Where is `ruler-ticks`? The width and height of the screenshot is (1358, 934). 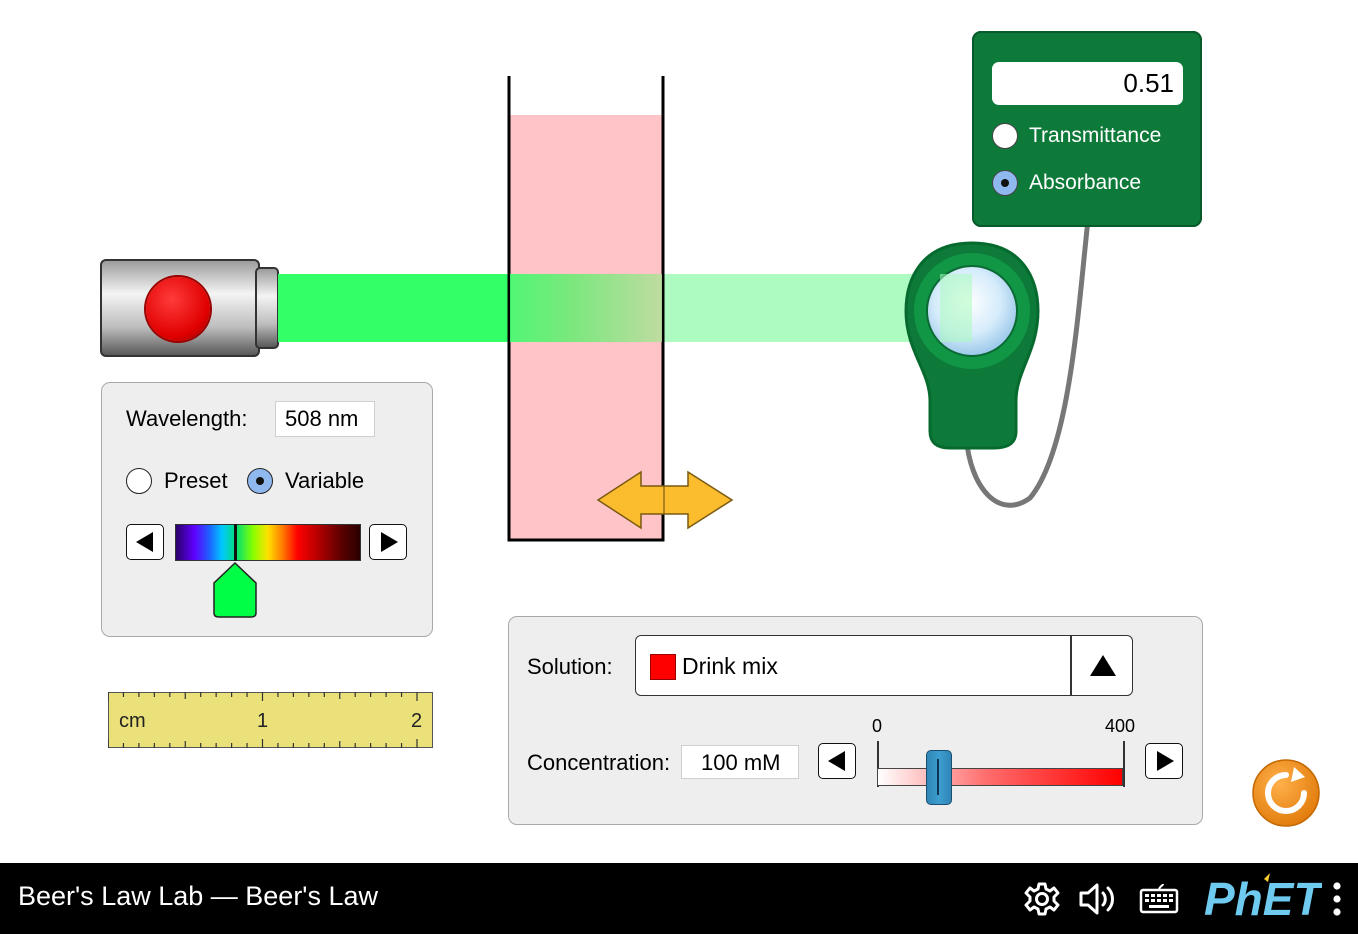 ruler-ticks is located at coordinates (263, 720).